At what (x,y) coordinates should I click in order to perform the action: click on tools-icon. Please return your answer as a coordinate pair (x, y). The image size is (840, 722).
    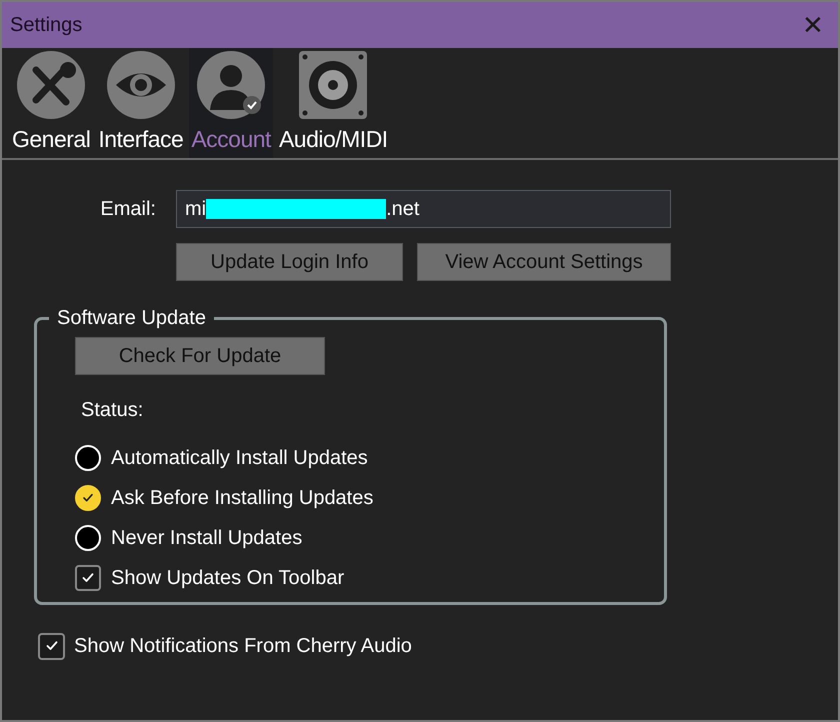
    Looking at the image, I should click on (51, 85).